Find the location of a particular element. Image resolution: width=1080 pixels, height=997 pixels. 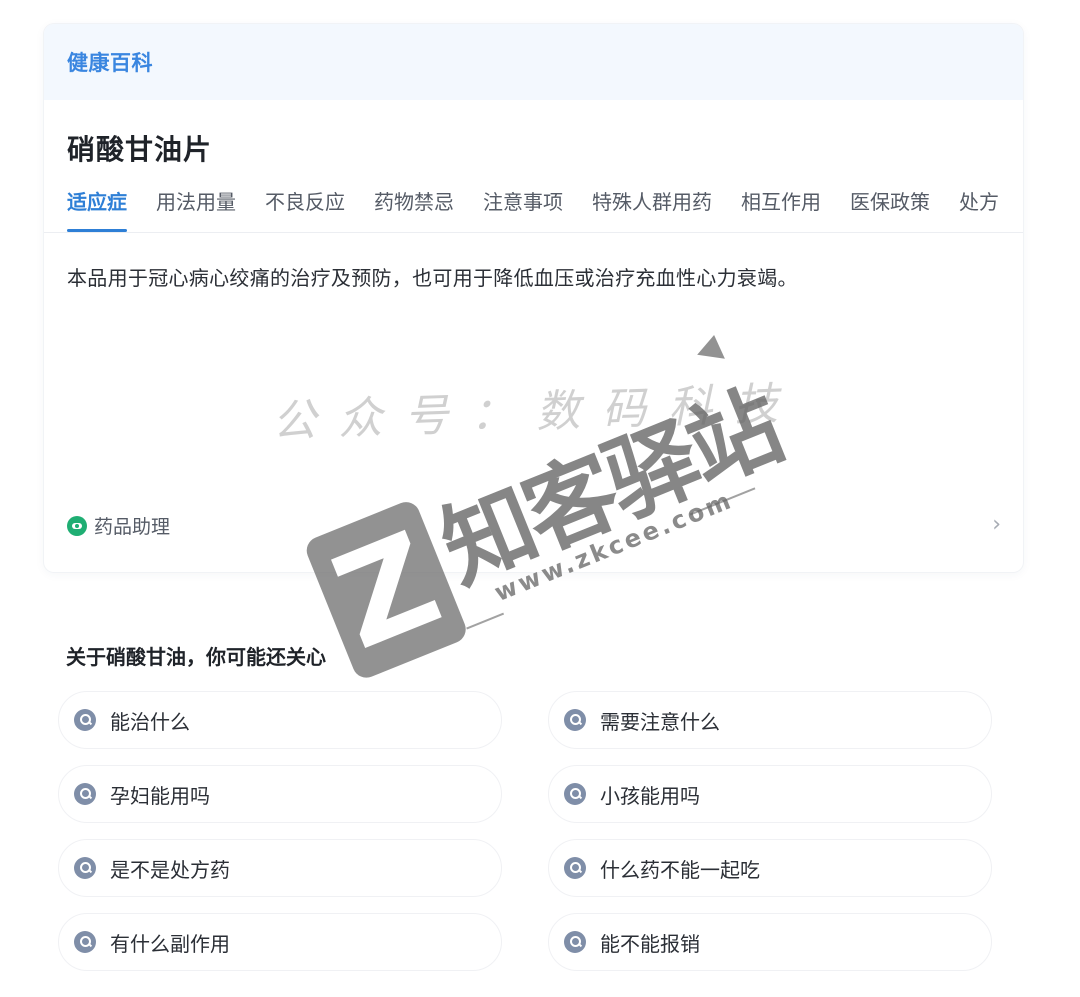

tab-contraindications: 药物禁忌 is located at coordinates (414, 209).